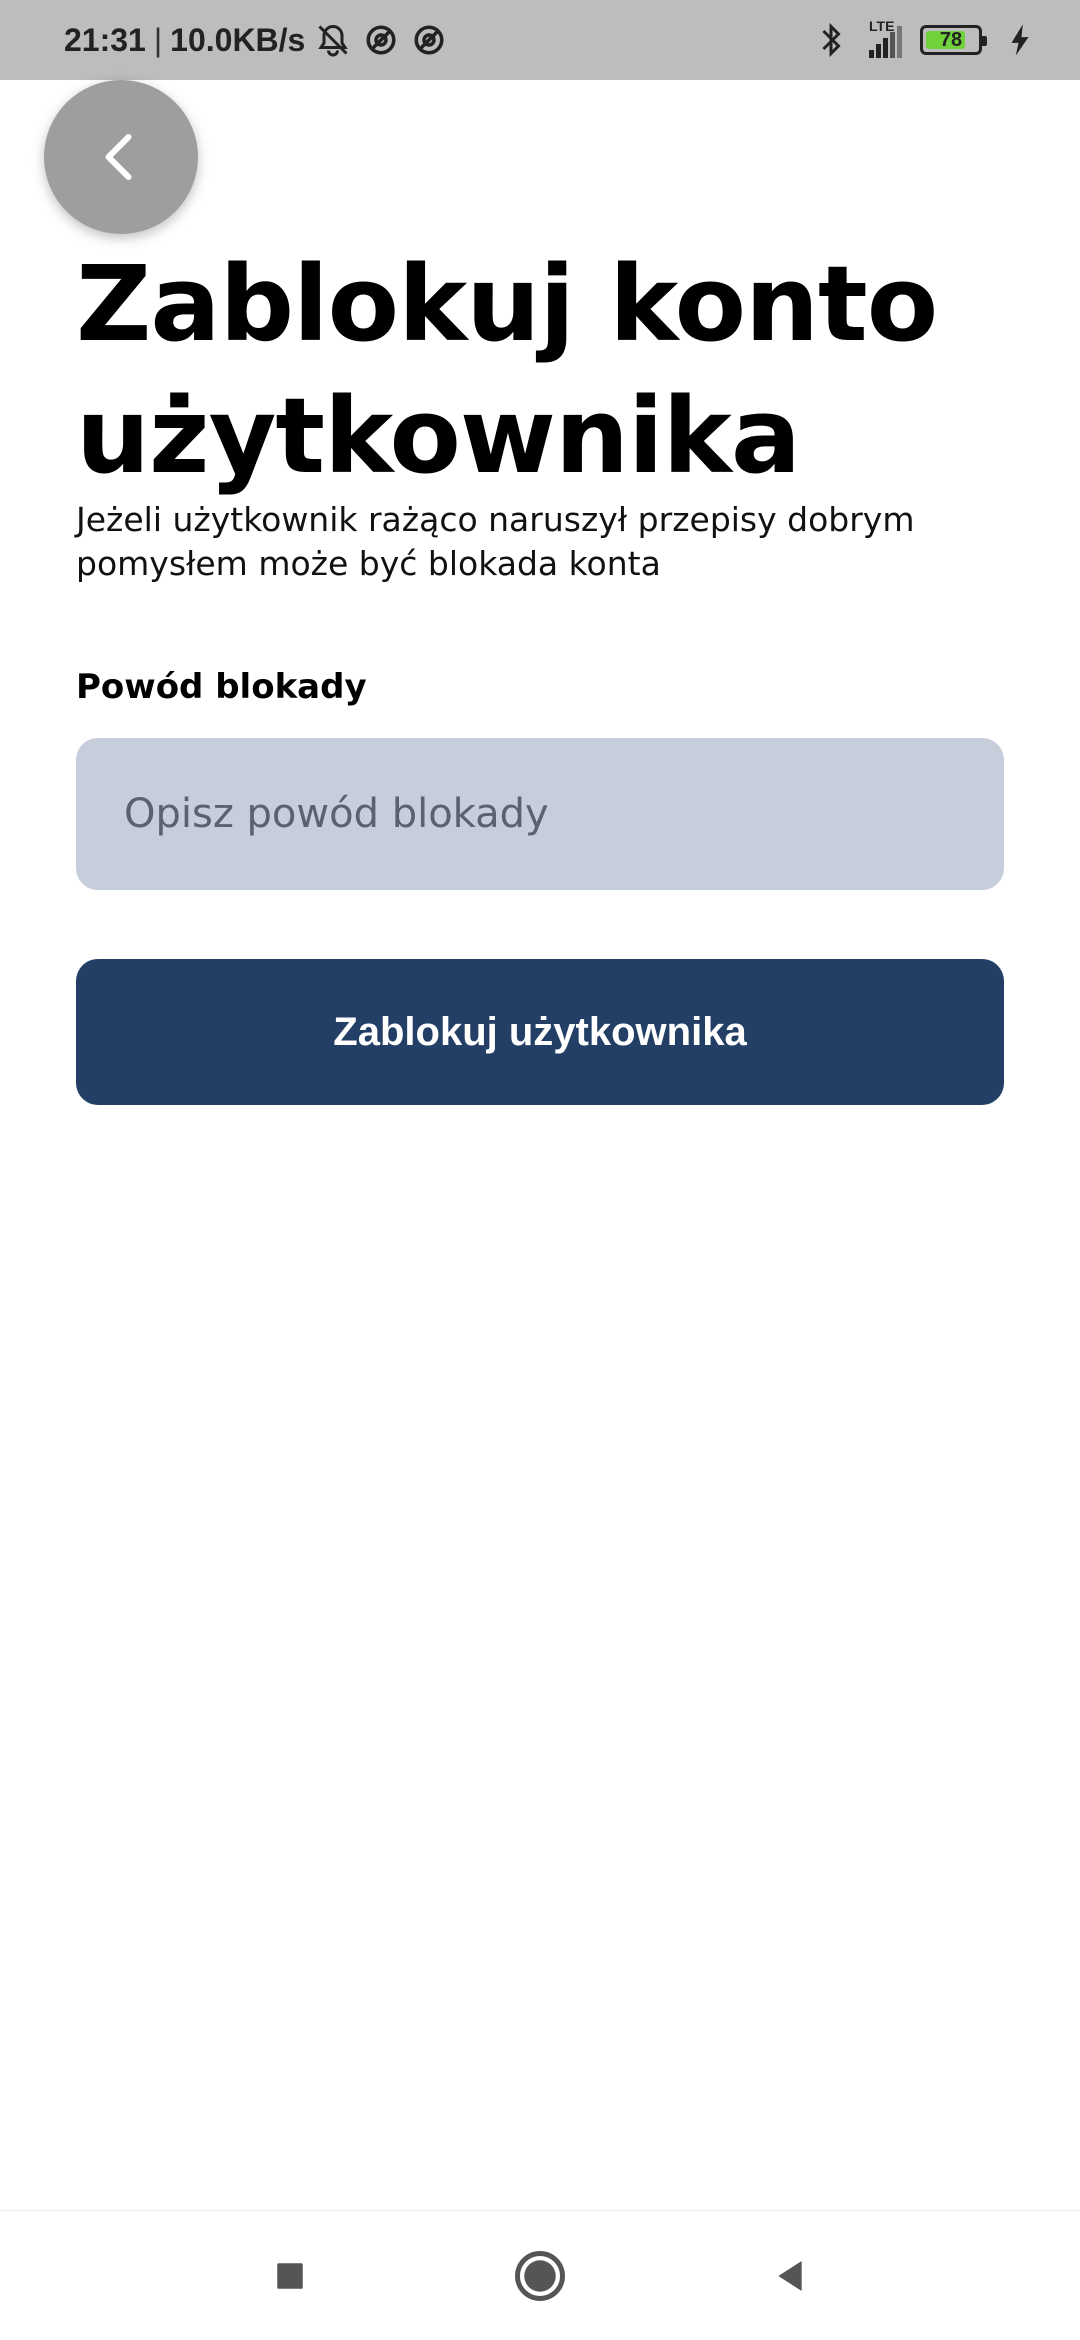  I want to click on battery-icon: 78, so click(953, 40).